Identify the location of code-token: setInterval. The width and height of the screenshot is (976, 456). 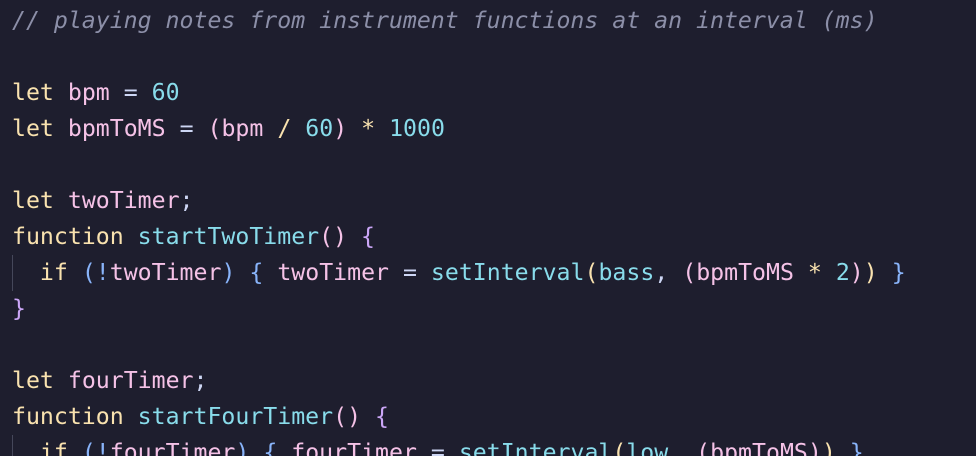
(535, 447).